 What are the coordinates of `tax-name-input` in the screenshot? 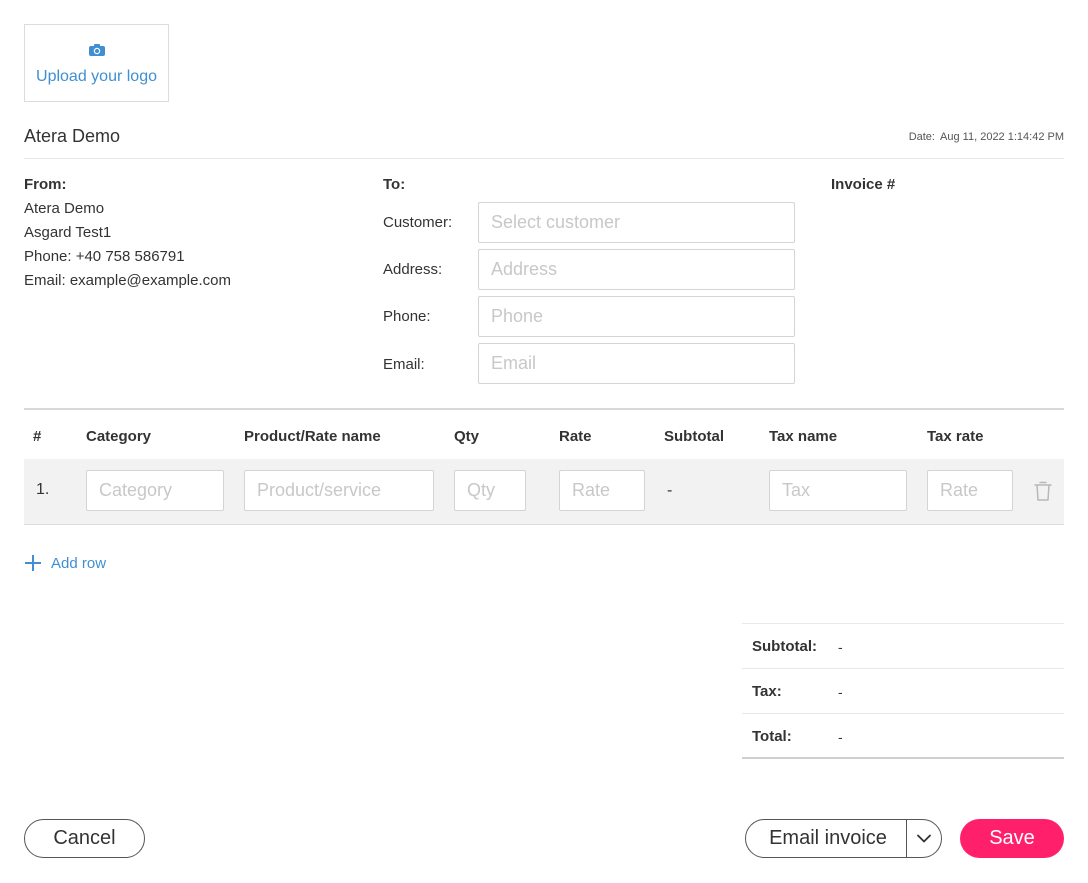 It's located at (838, 490).